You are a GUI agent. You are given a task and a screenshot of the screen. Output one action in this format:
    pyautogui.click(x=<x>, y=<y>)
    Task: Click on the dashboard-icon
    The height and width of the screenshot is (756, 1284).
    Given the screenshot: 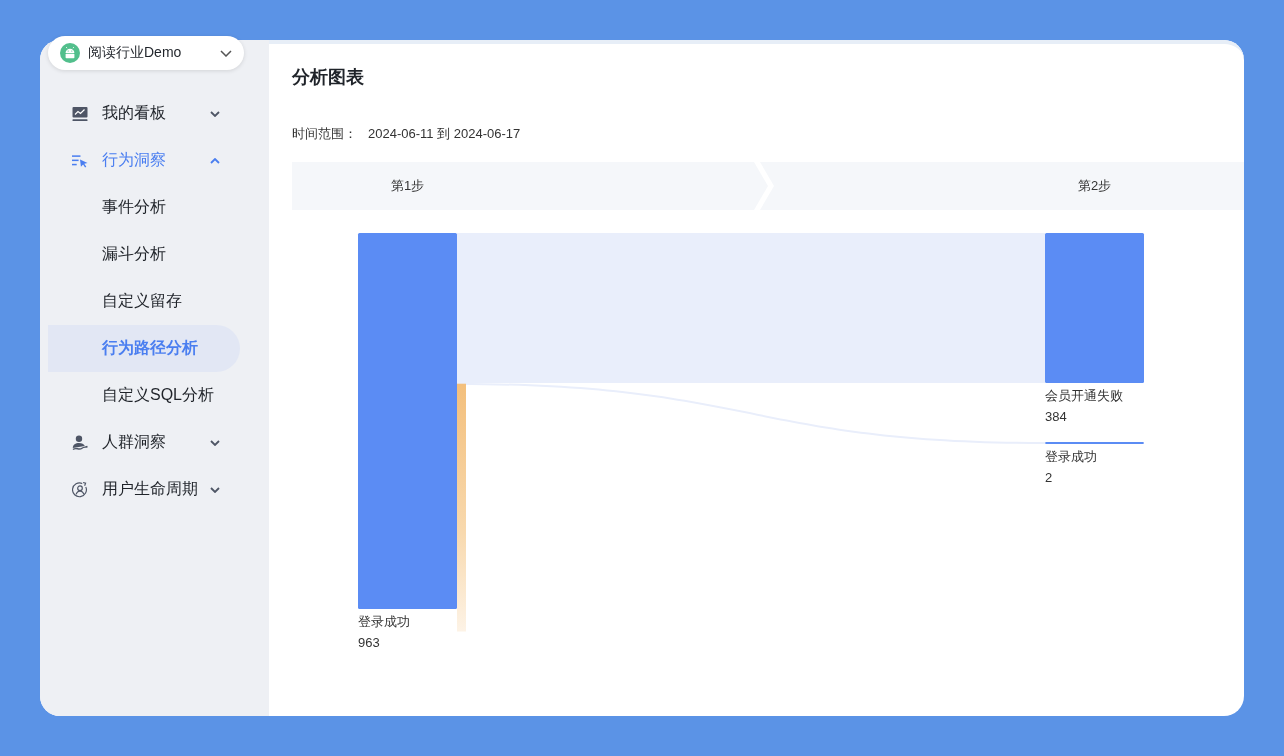 What is the action you would take?
    pyautogui.click(x=80, y=113)
    